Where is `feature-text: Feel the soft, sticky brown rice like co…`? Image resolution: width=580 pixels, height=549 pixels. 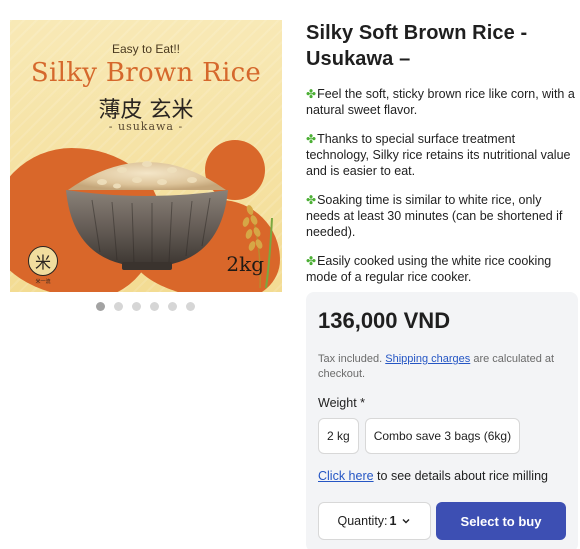 feature-text: Feel the soft, sticky brown rice like co… is located at coordinates (440, 102).